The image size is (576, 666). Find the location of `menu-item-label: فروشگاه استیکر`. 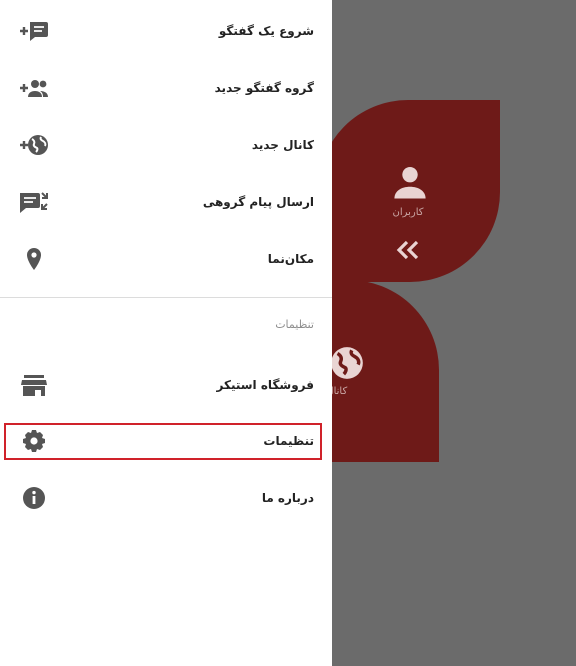

menu-item-label: فروشگاه استیکر is located at coordinates (265, 385).